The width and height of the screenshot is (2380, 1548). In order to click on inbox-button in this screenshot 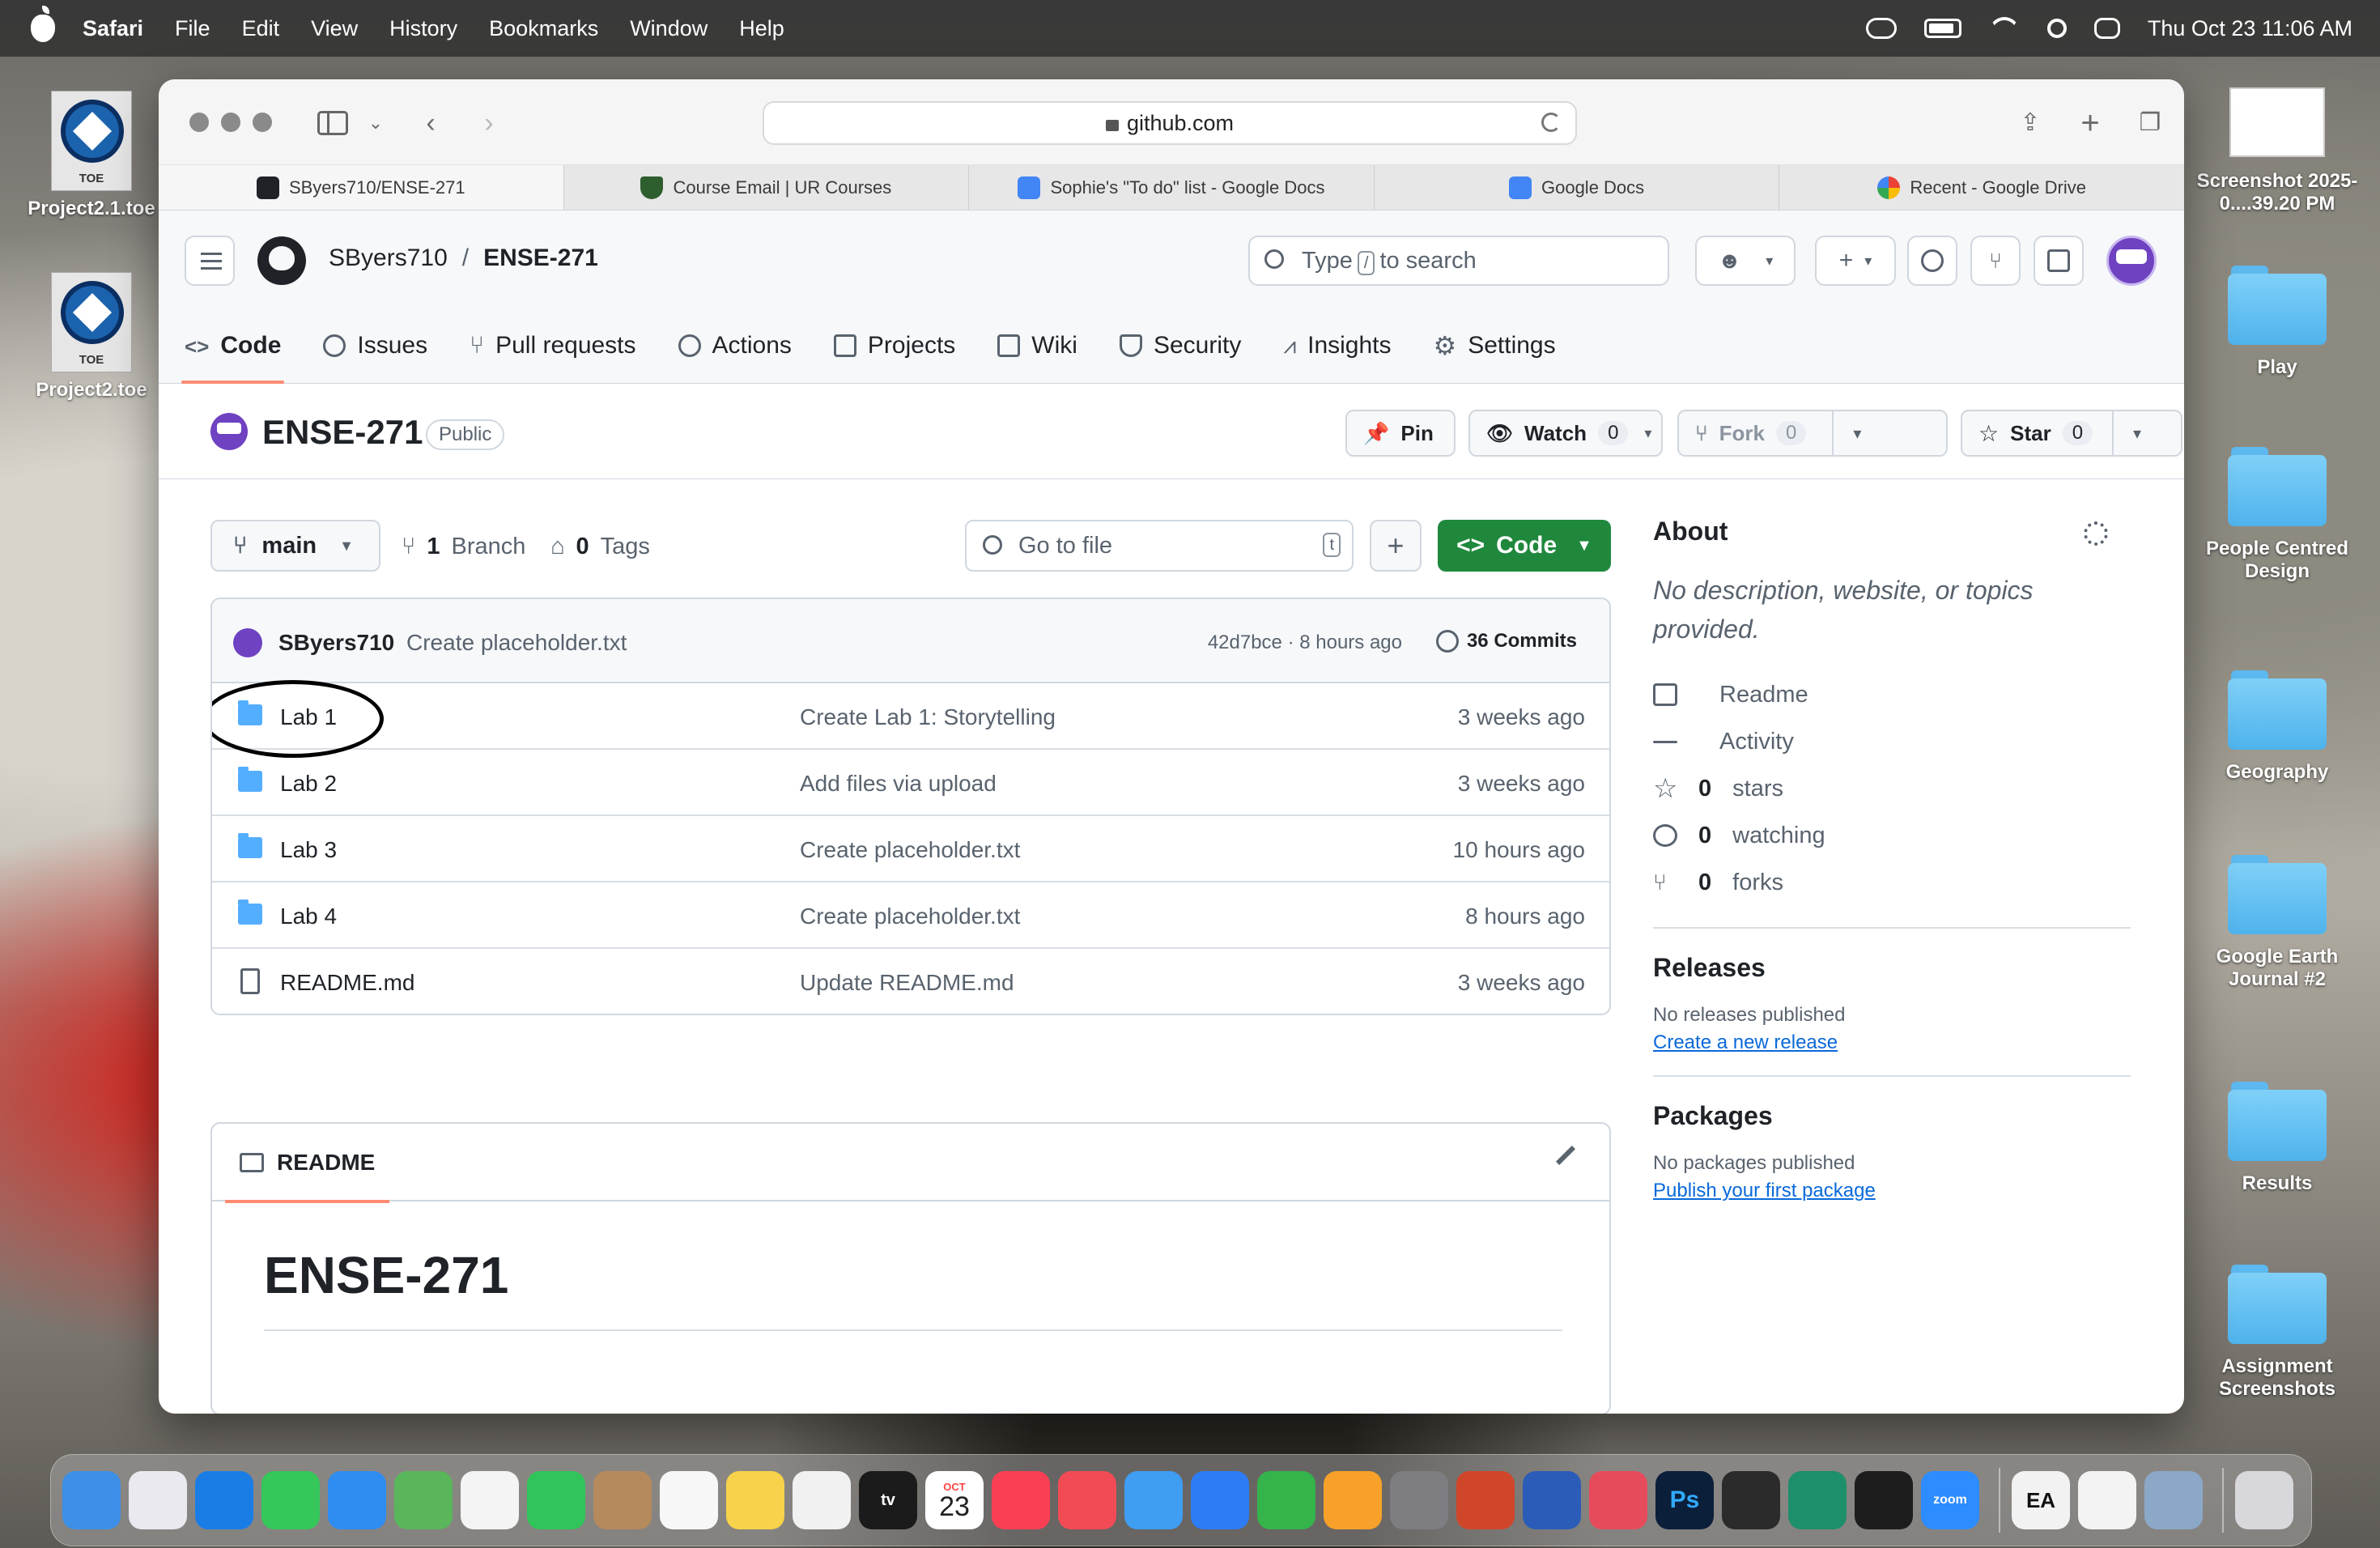, I will do `click(2059, 261)`.